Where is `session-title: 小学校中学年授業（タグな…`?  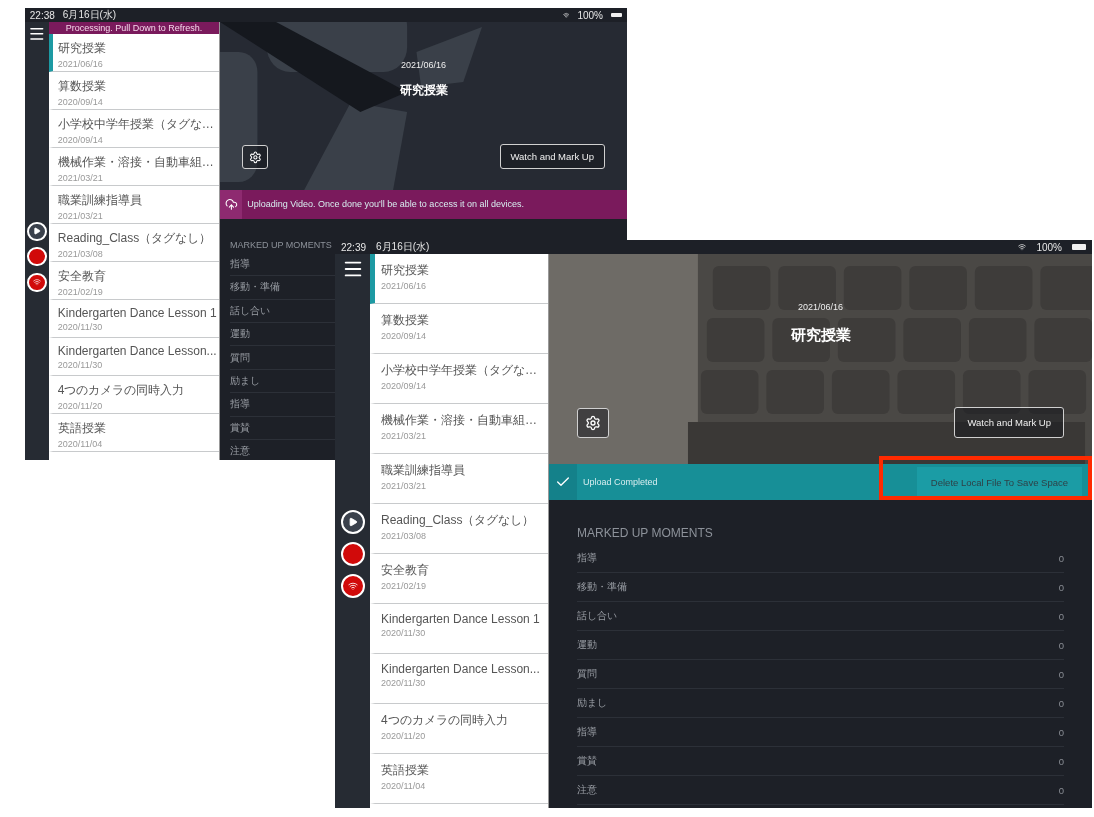
session-title: 小学校中学年授業（タグな… is located at coordinates (459, 370).